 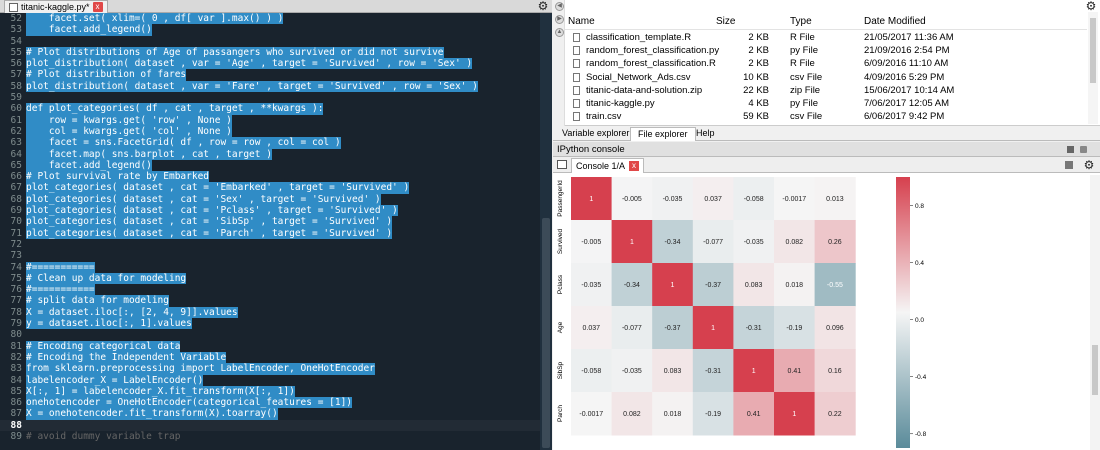 What do you see at coordinates (270, 75) in the screenshot?
I see `code-line: 57 # Plot distribution of fares` at bounding box center [270, 75].